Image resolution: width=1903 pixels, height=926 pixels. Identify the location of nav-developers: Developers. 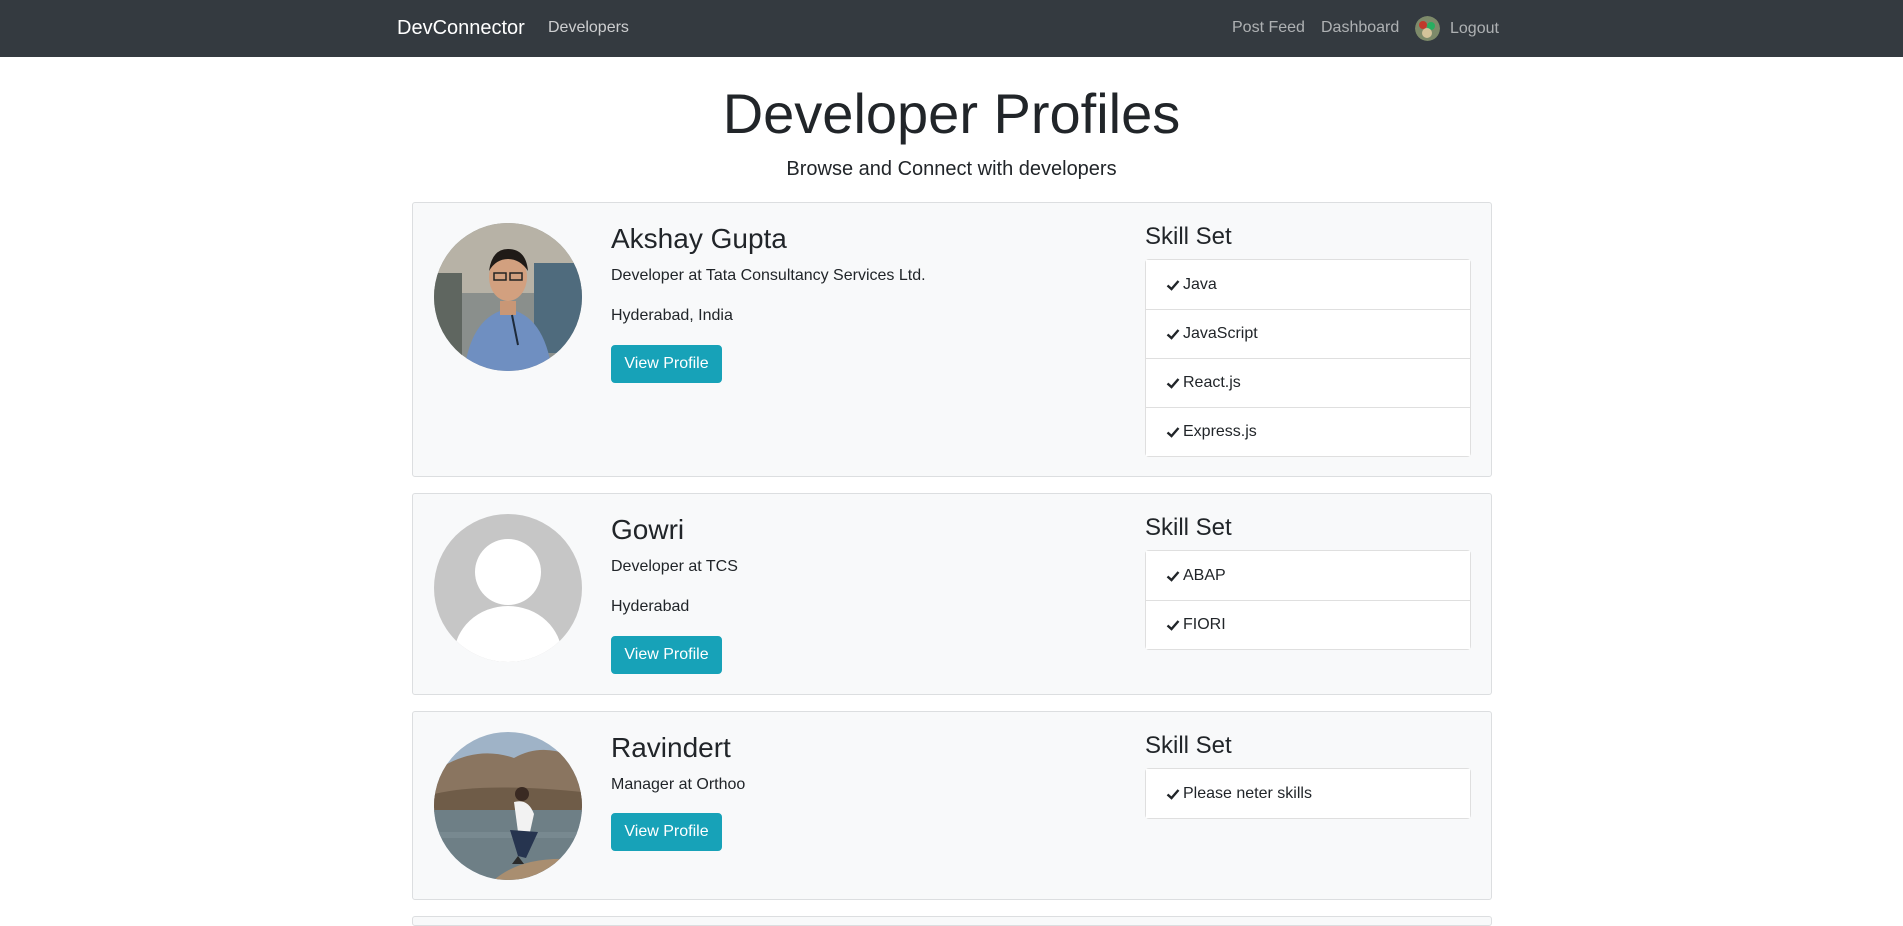
(588, 28).